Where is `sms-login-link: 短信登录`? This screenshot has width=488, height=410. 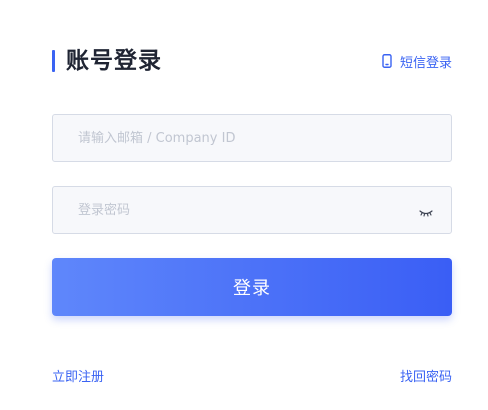
sms-login-link: 短信登录 is located at coordinates (417, 61).